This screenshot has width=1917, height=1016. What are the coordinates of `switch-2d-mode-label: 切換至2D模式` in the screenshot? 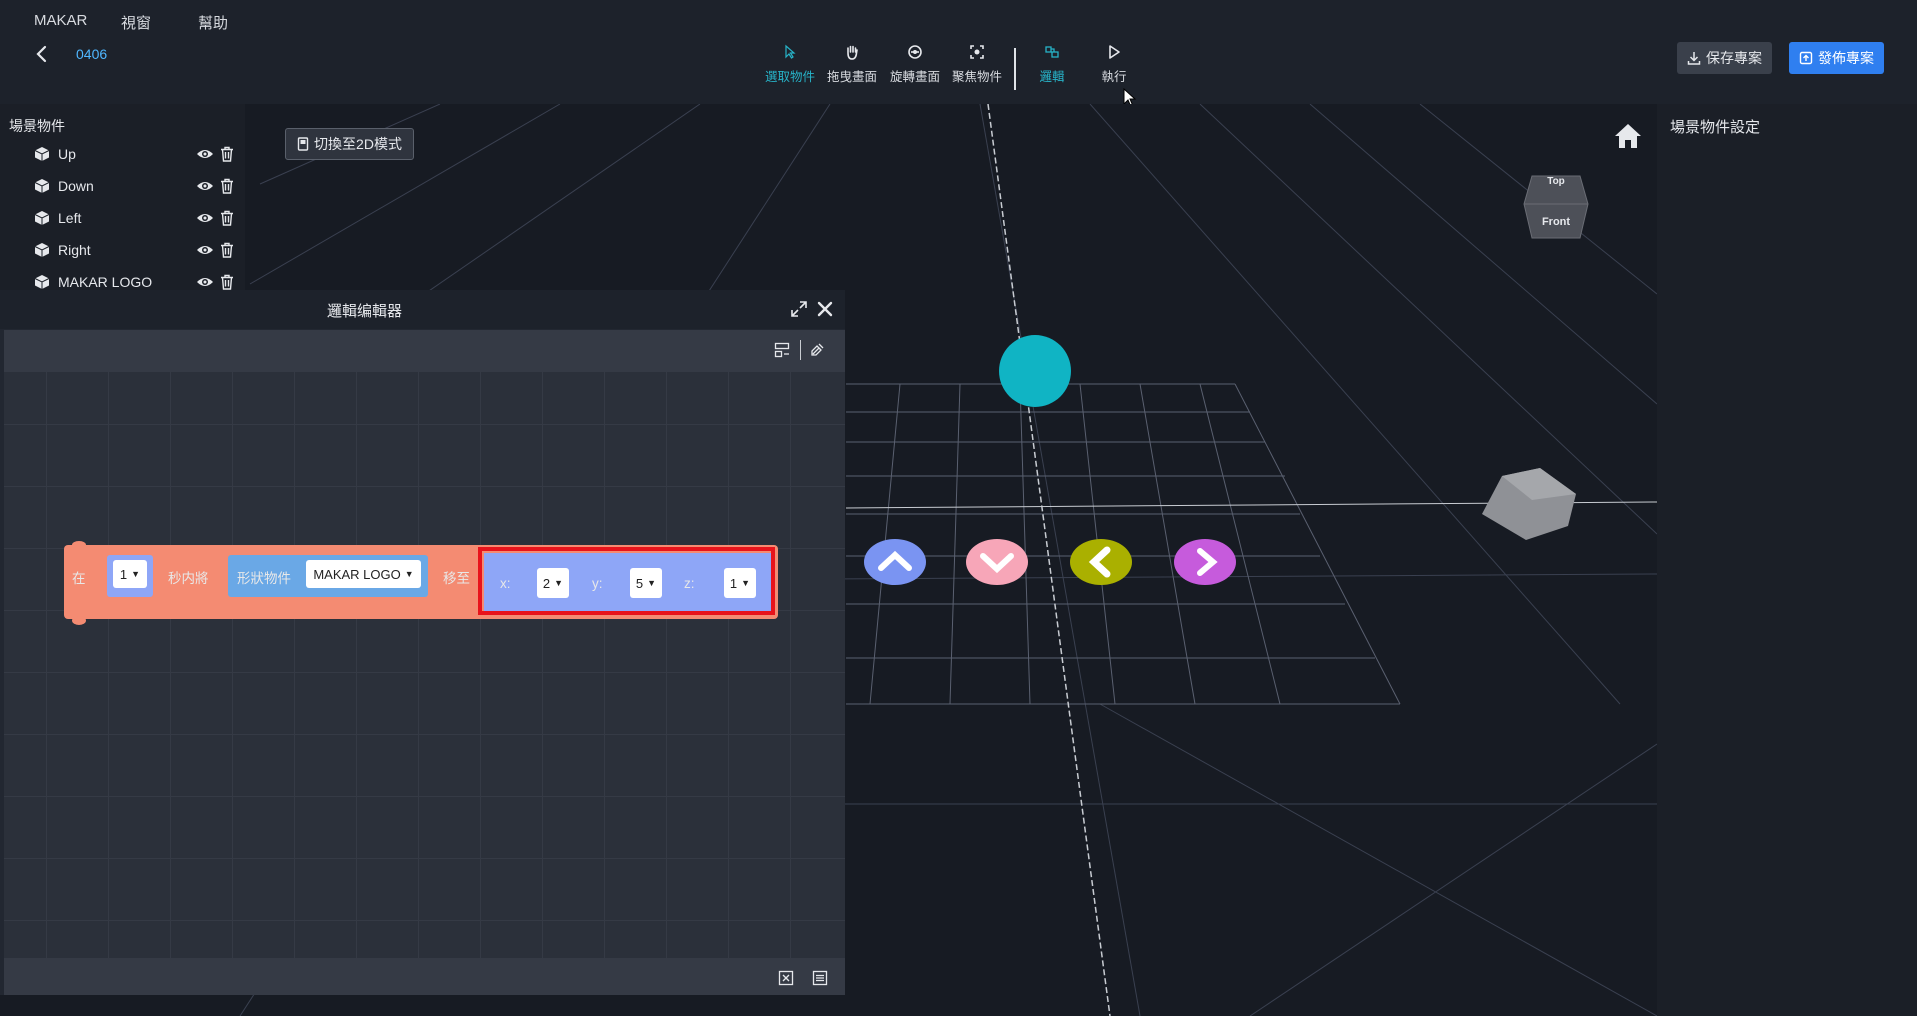 It's located at (358, 144).